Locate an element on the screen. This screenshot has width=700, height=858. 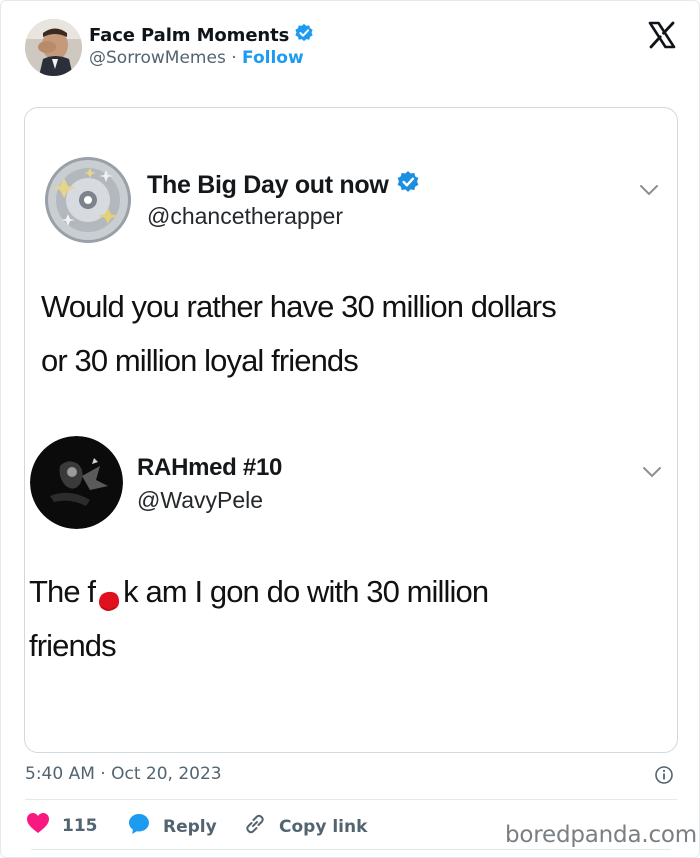
link-icon is located at coordinates (255, 826).